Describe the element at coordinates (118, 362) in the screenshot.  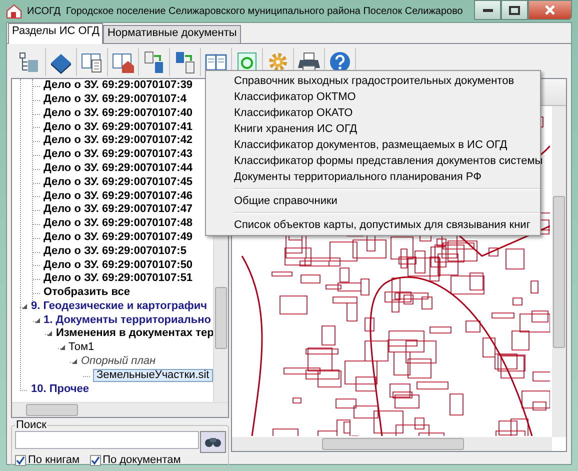
I see `tree-node: Опорный план` at that location.